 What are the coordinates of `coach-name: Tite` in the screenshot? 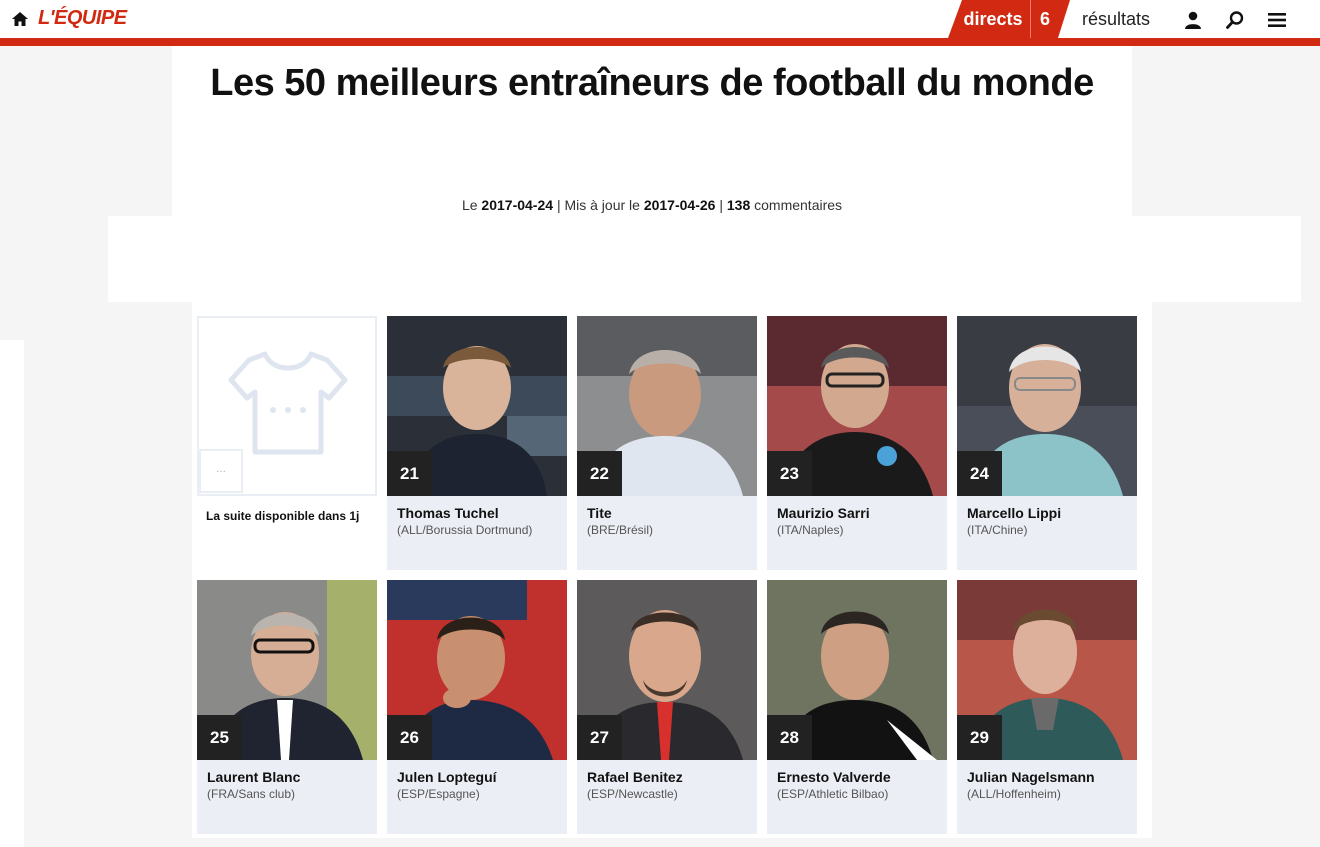 It's located at (669, 513).